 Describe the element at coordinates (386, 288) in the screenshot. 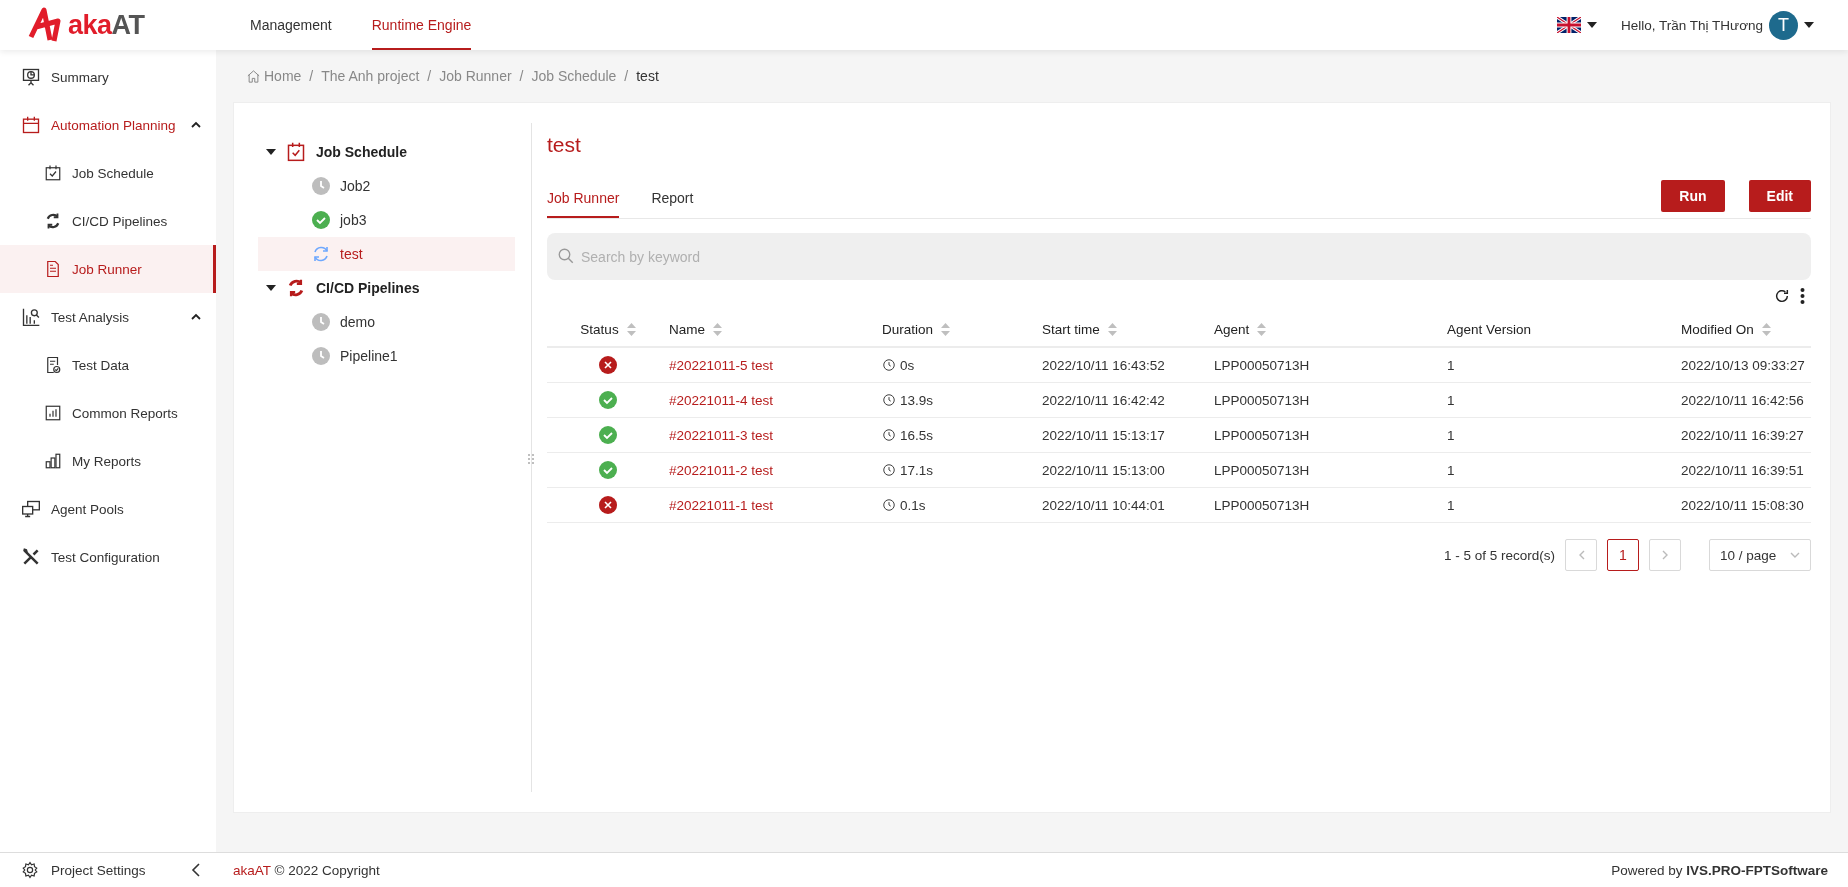

I see `tree-group: CI/CD Pipelines` at that location.